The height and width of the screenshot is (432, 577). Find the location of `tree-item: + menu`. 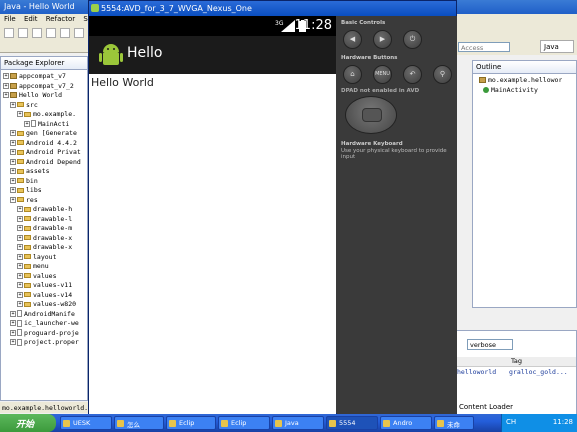

tree-item: + menu is located at coordinates (33, 266).